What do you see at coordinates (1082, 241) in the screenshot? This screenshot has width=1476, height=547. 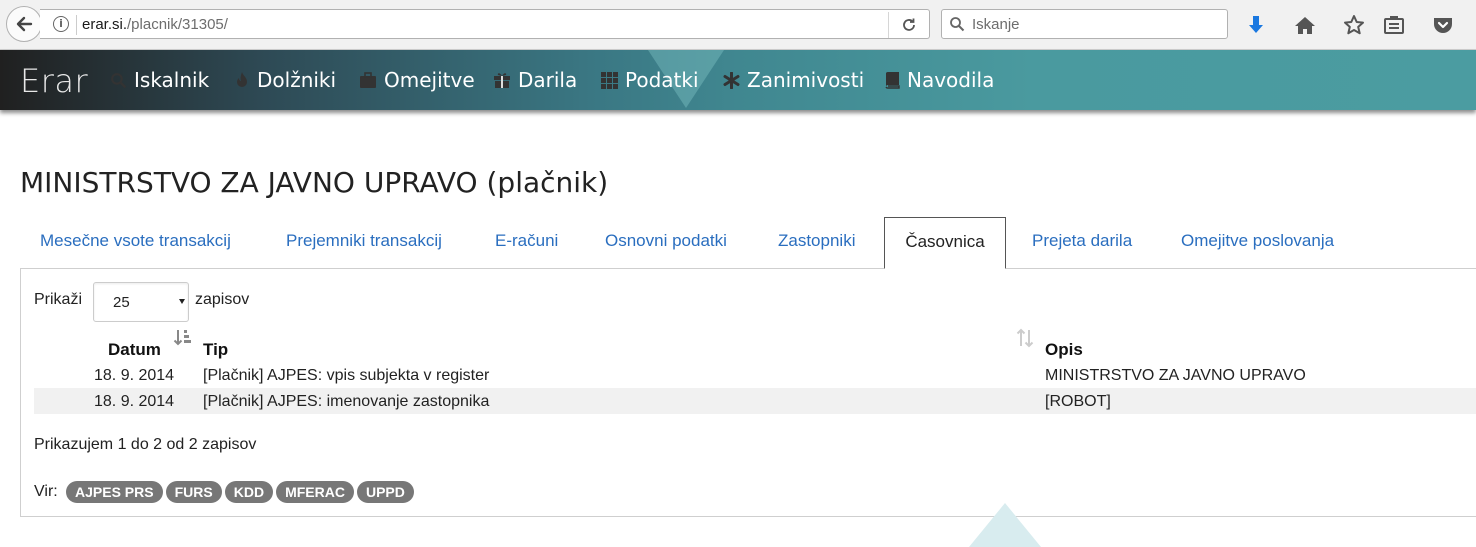 I see `tab-prejeta-darila: Prejeta darila` at bounding box center [1082, 241].